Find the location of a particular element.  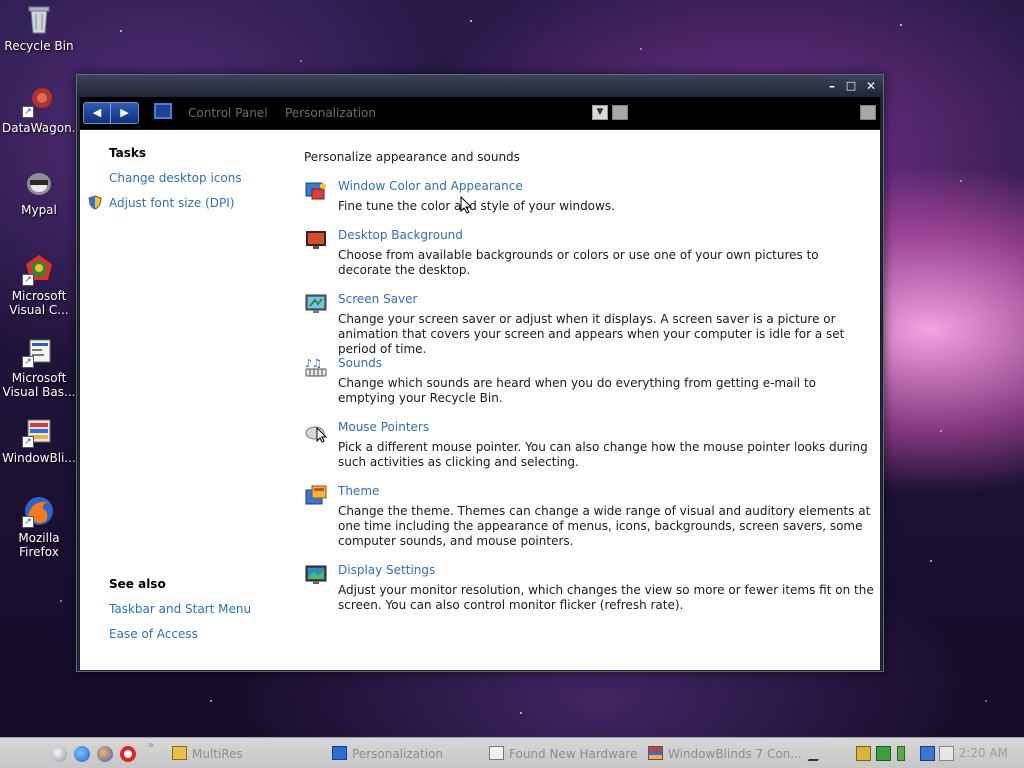

desktop-icon-mypal: Mypal is located at coordinates (39, 191).